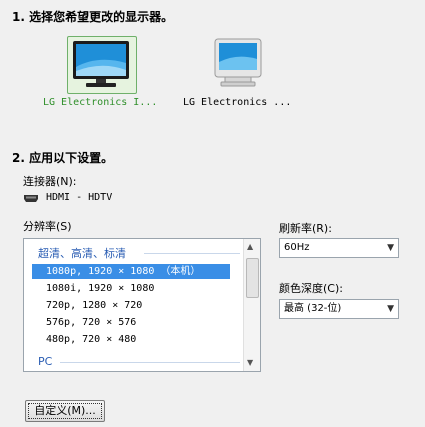 Image resolution: width=425 pixels, height=427 pixels. I want to click on resolution-item: 1080i, 1920 × 1080, so click(131, 288).